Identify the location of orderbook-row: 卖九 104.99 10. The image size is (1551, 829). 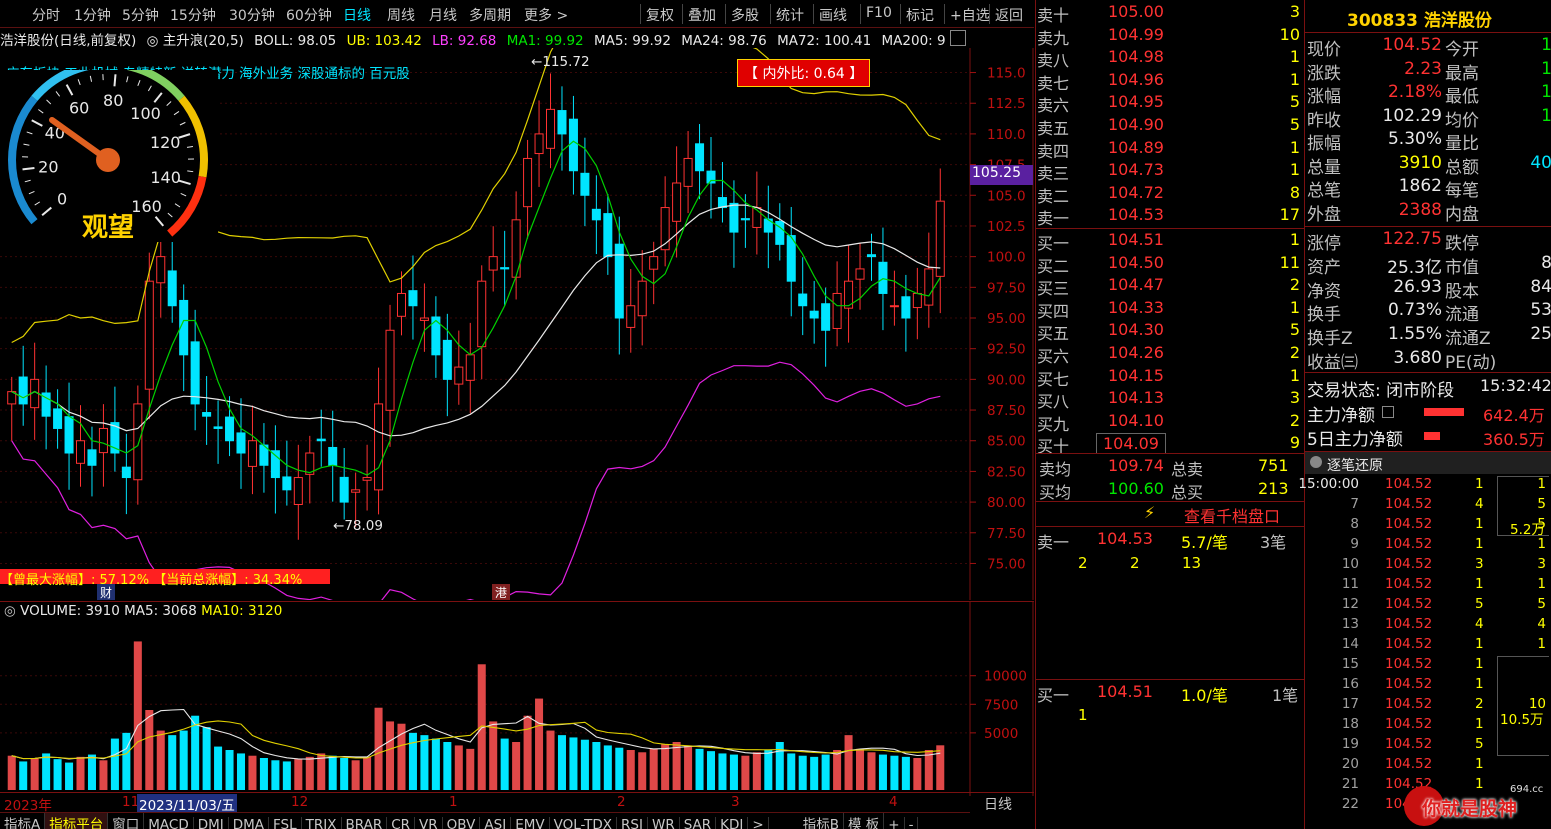
(1170, 36).